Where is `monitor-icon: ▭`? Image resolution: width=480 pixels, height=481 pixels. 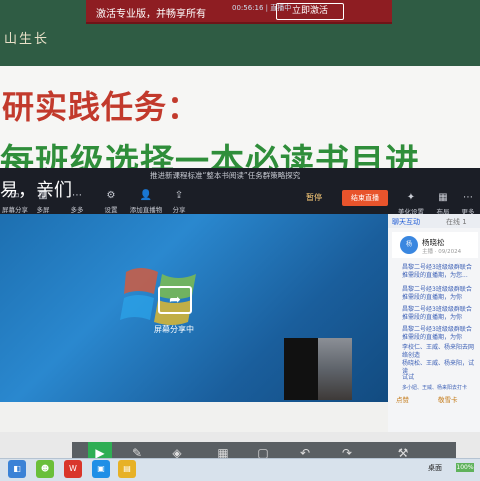
monitor-icon: ▭ is located at coordinates (15, 195).